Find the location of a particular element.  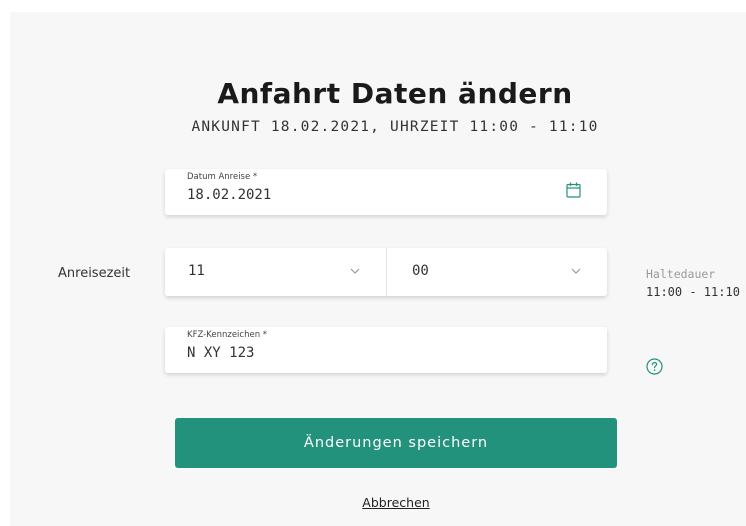

cancel-link: Abbrechen is located at coordinates (395, 502).